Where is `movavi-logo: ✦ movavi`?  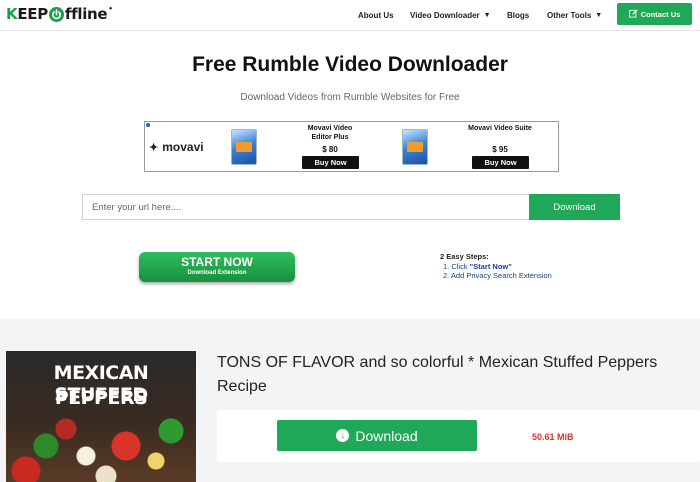 movavi-logo: ✦ movavi is located at coordinates (176, 147).